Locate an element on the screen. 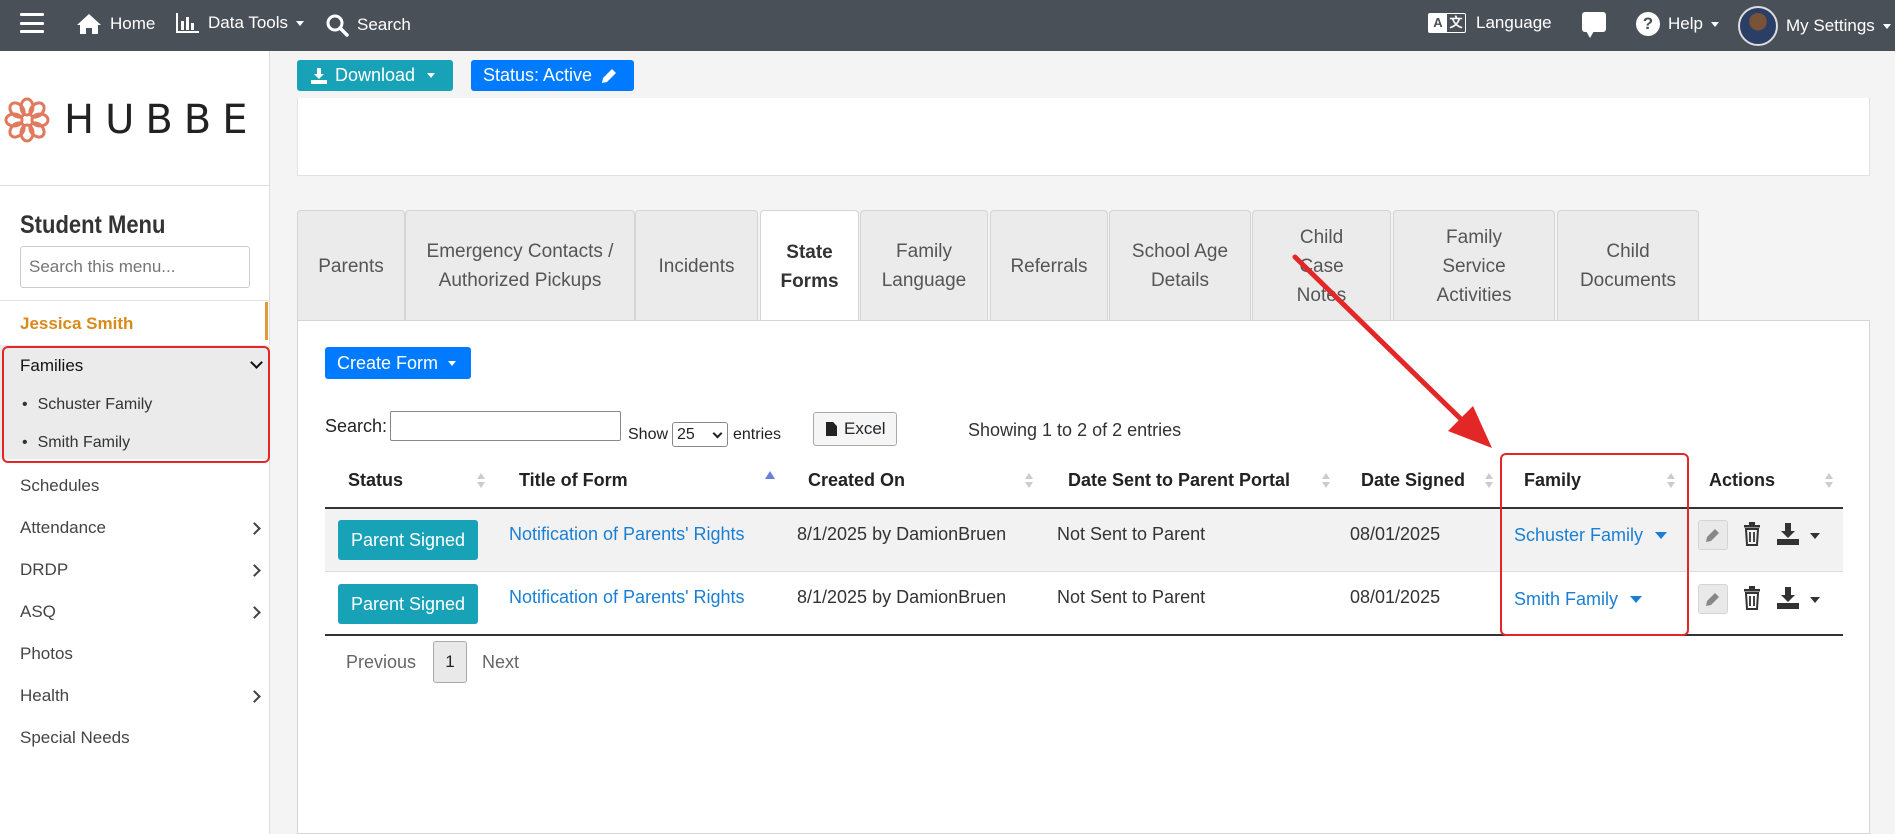  nav-help: ? Help is located at coordinates (1677, 24).